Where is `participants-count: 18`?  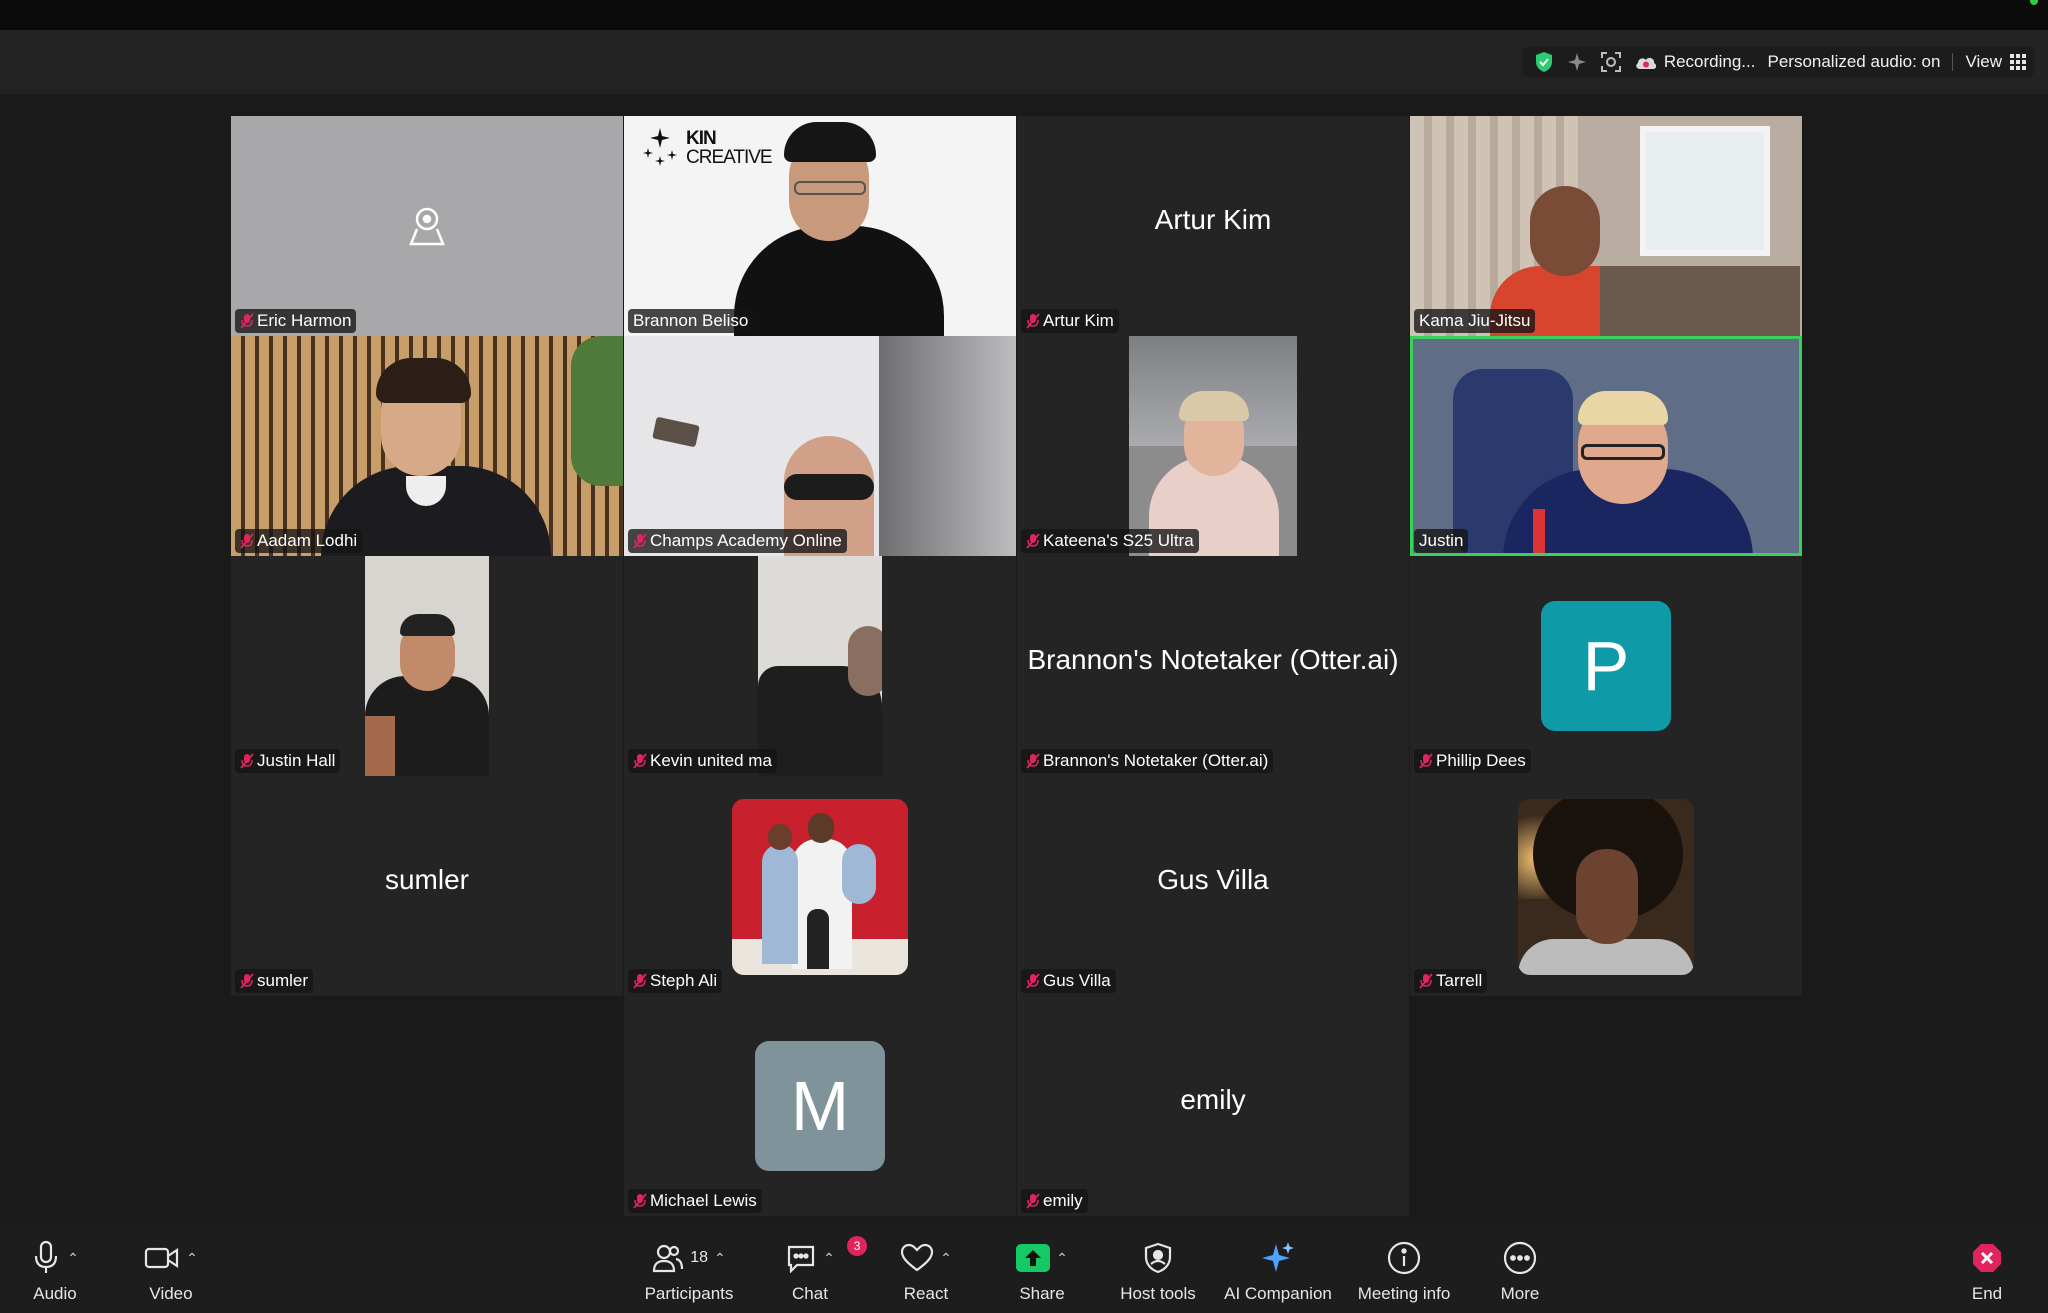
participants-count: 18 is located at coordinates (699, 1257).